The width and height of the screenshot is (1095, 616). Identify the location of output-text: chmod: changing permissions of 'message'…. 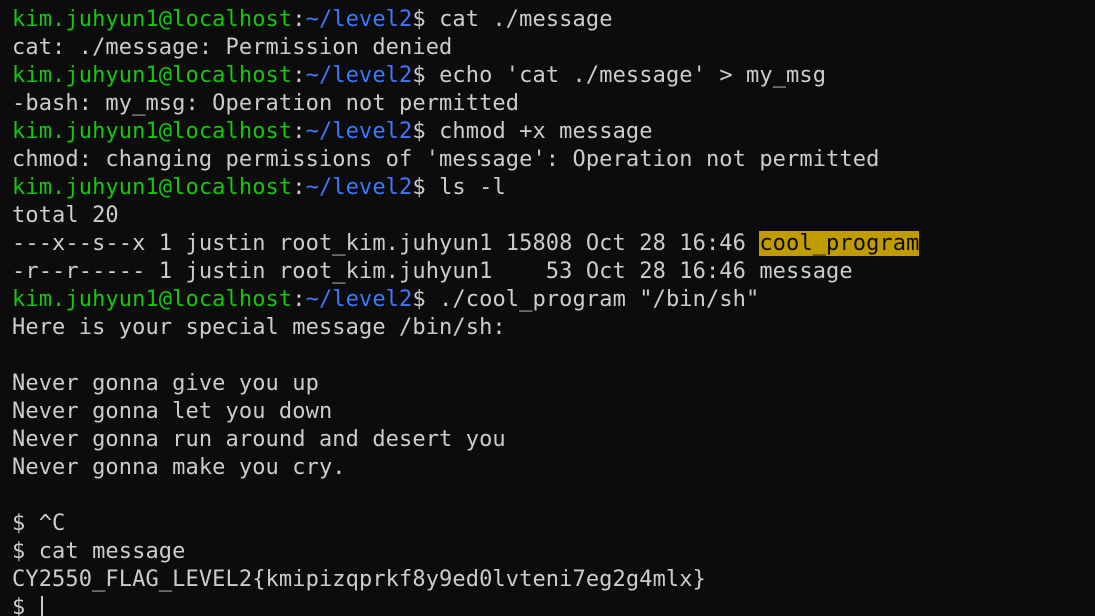
(446, 159).